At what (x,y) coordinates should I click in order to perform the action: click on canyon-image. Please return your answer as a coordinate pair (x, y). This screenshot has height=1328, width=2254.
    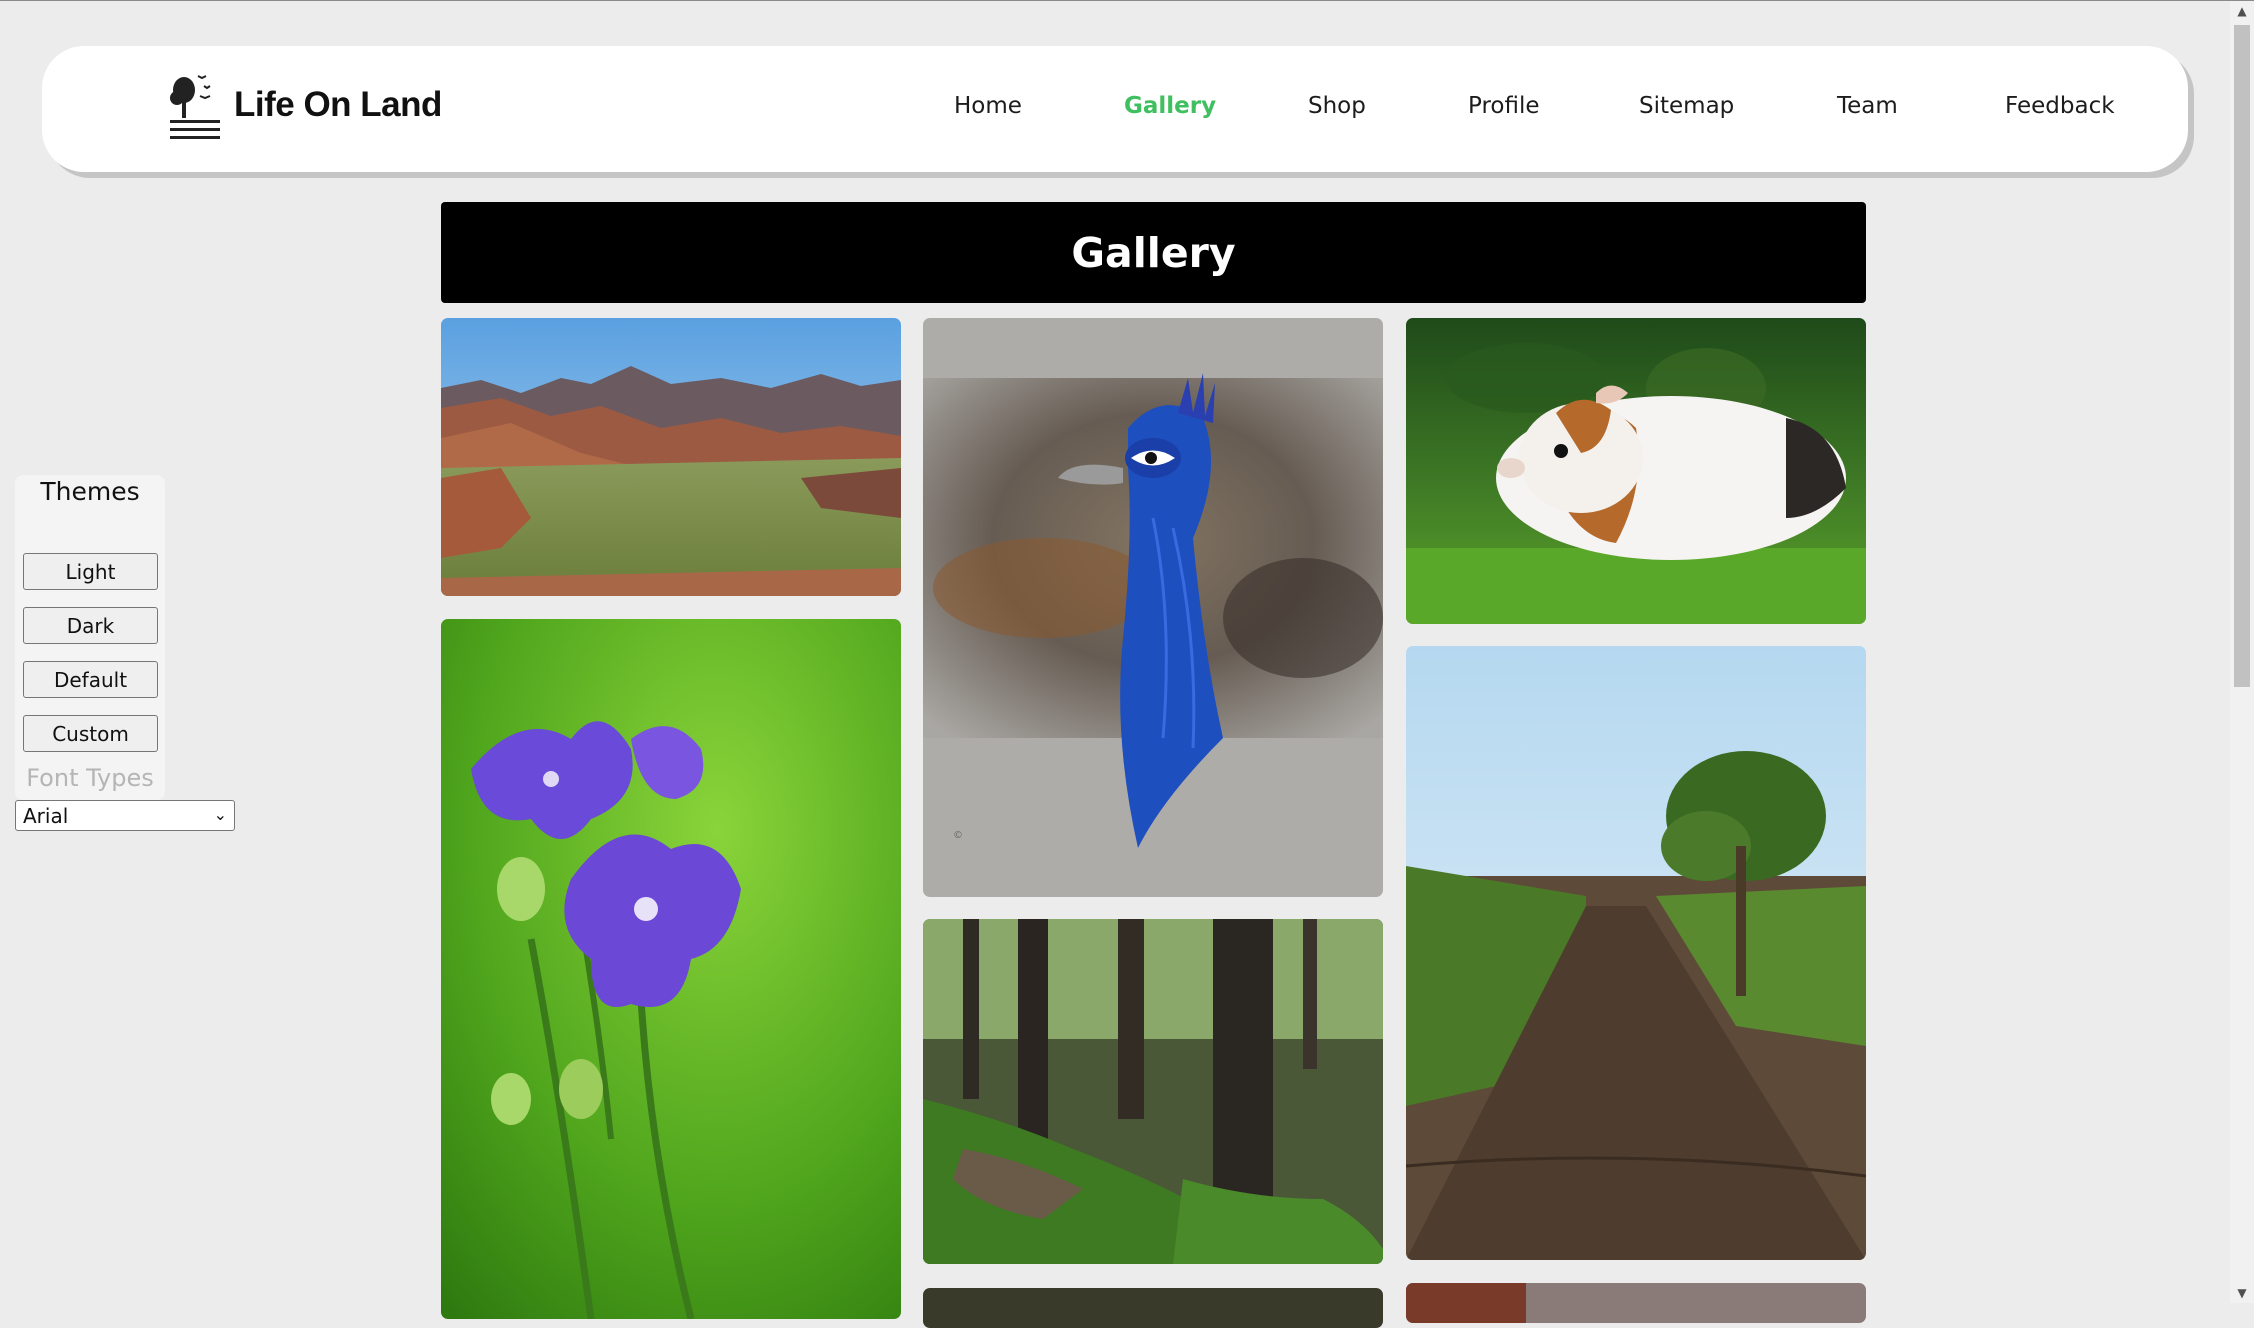
    Looking at the image, I should click on (671, 457).